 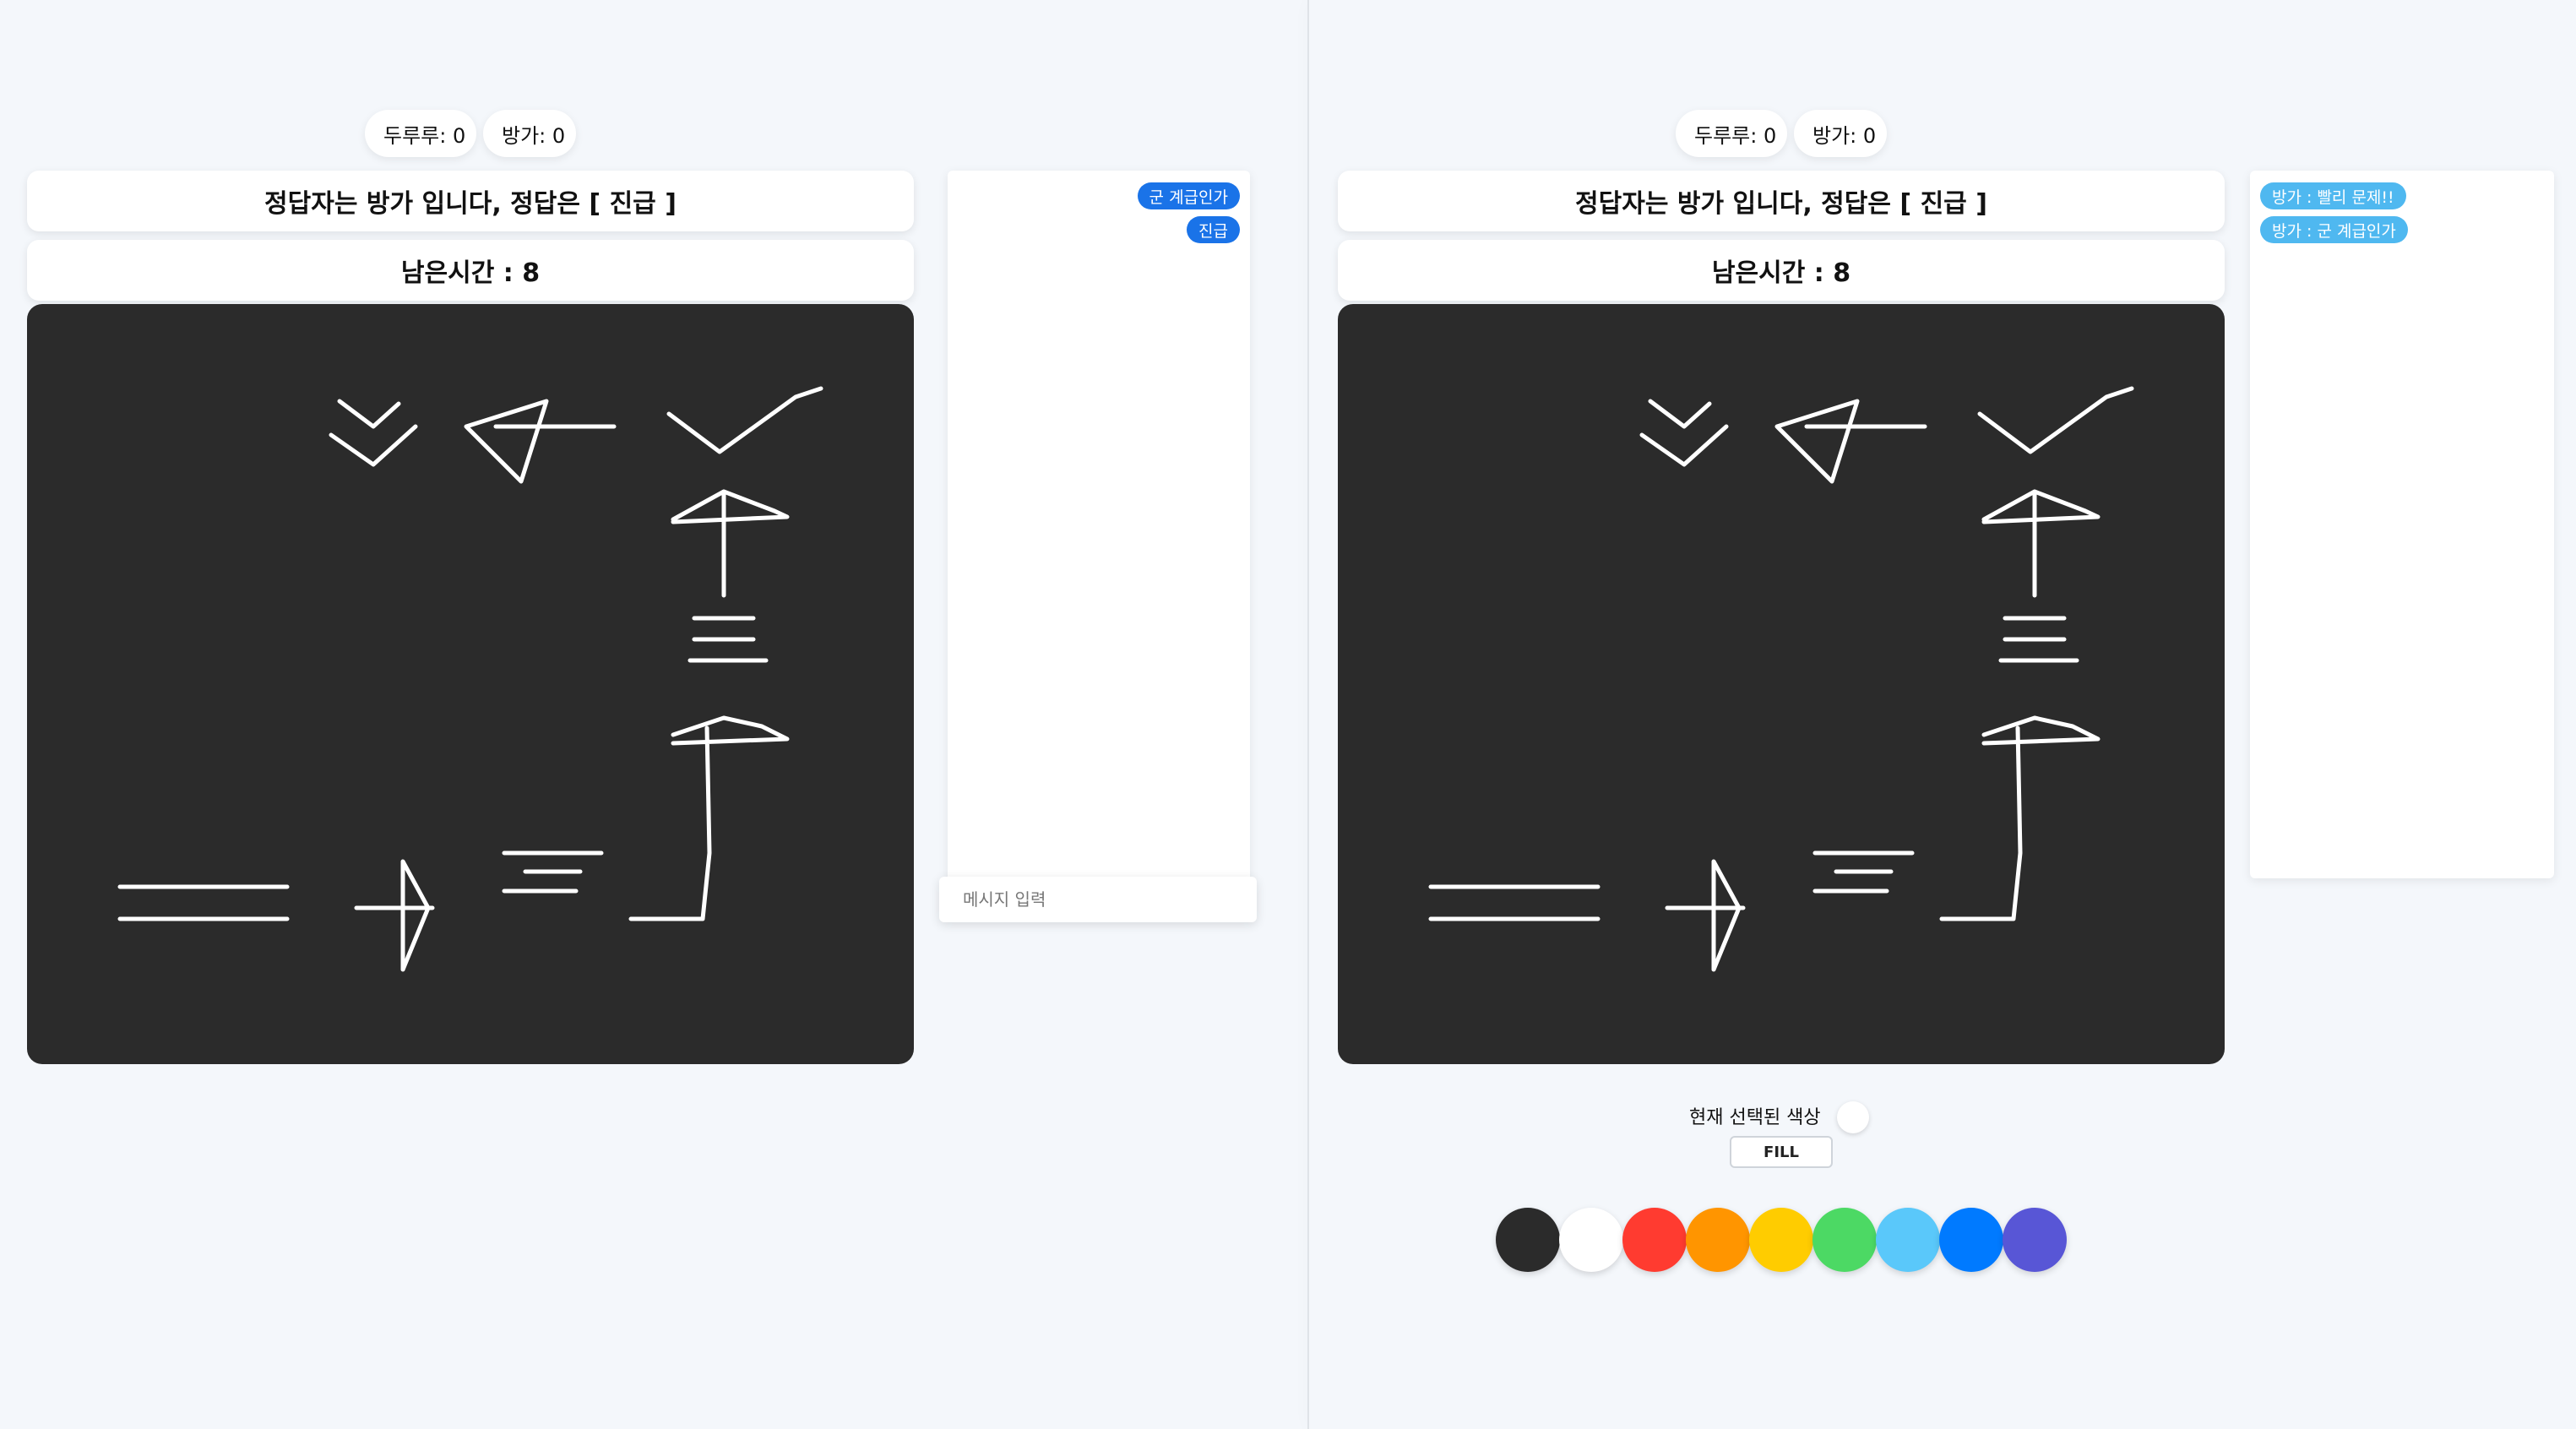 I want to click on color-swatch-light-blue, so click(x=1908, y=1240).